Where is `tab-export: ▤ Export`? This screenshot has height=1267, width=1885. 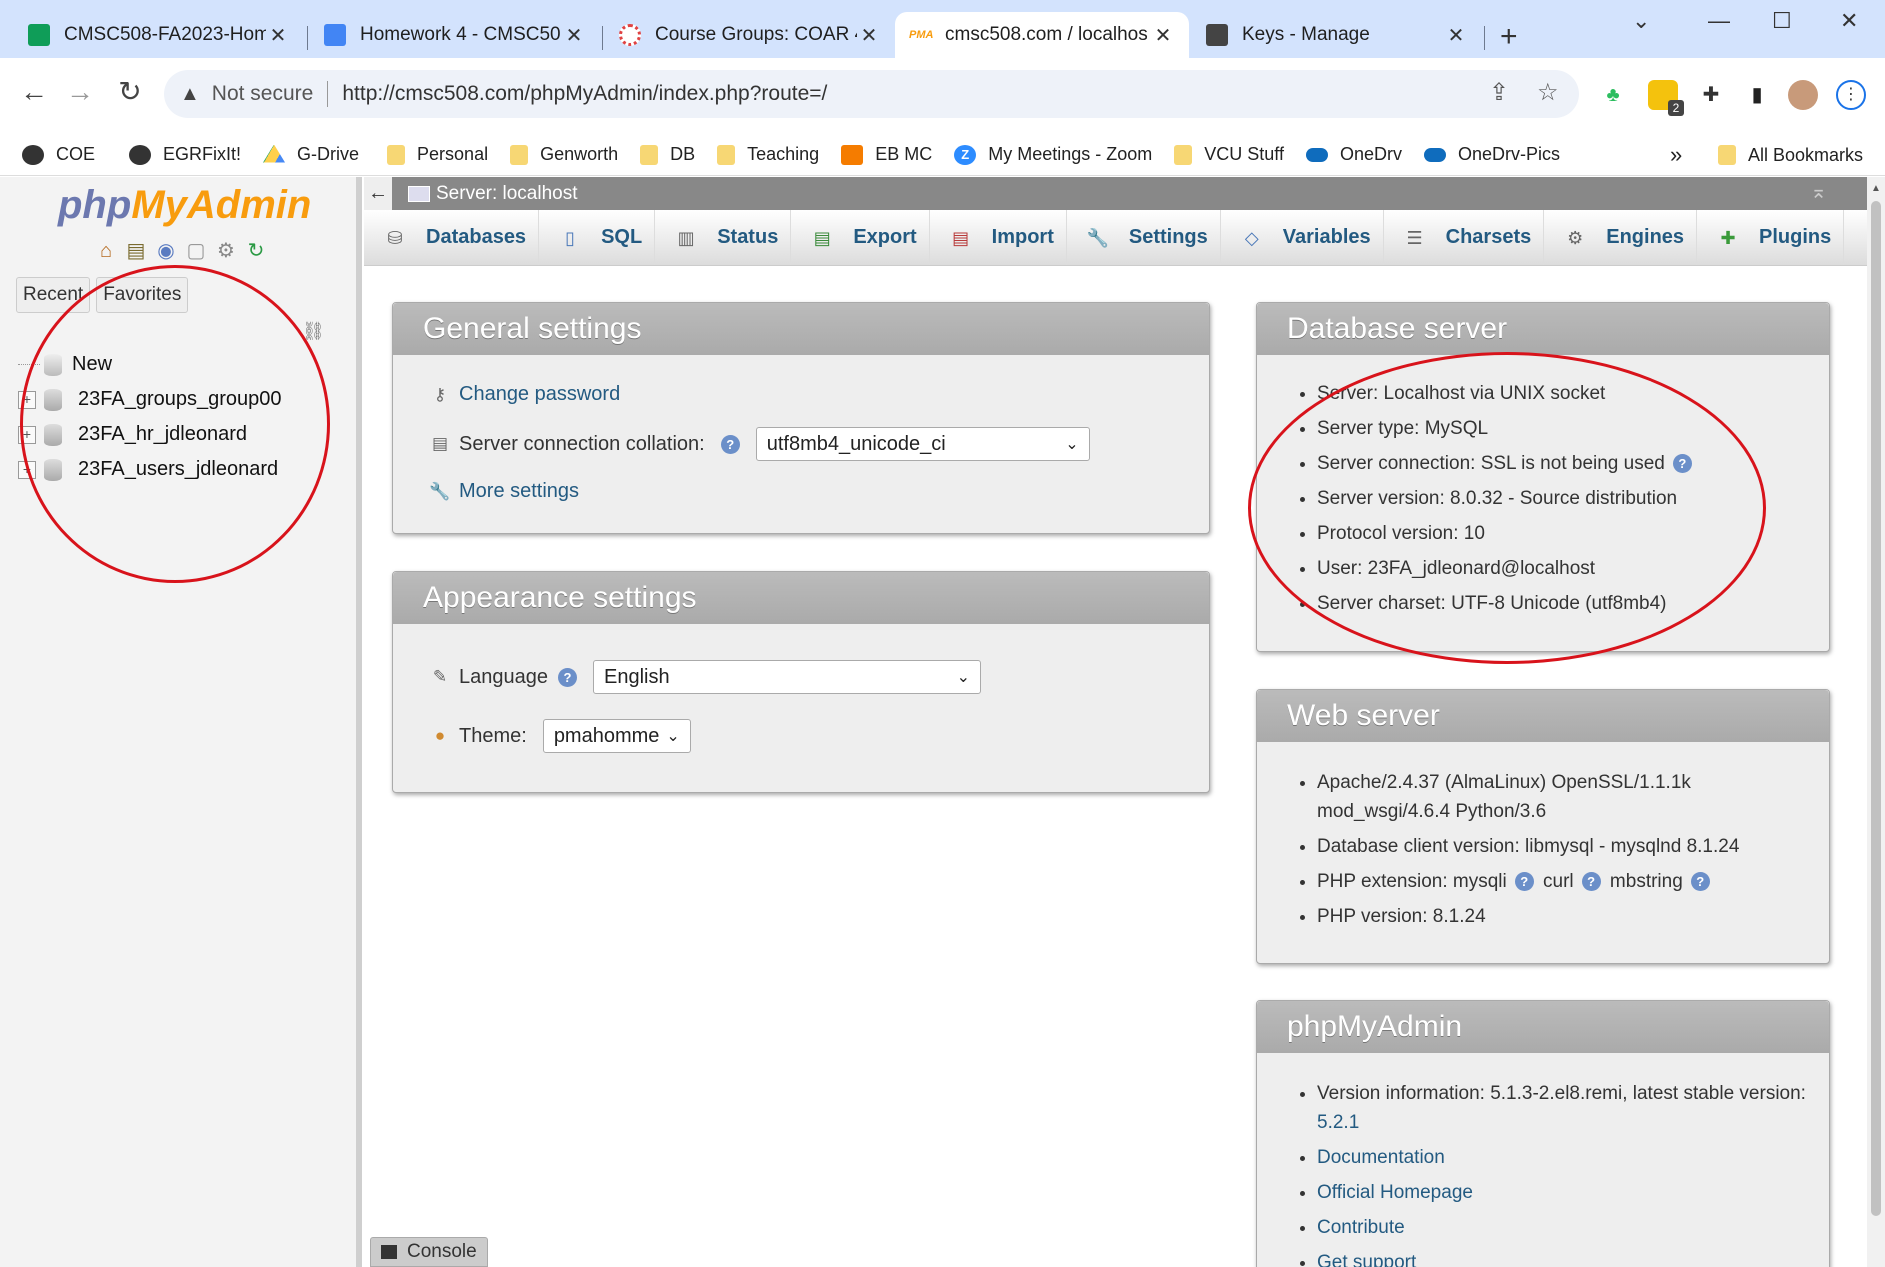
tab-export: ▤ Export is located at coordinates (860, 237).